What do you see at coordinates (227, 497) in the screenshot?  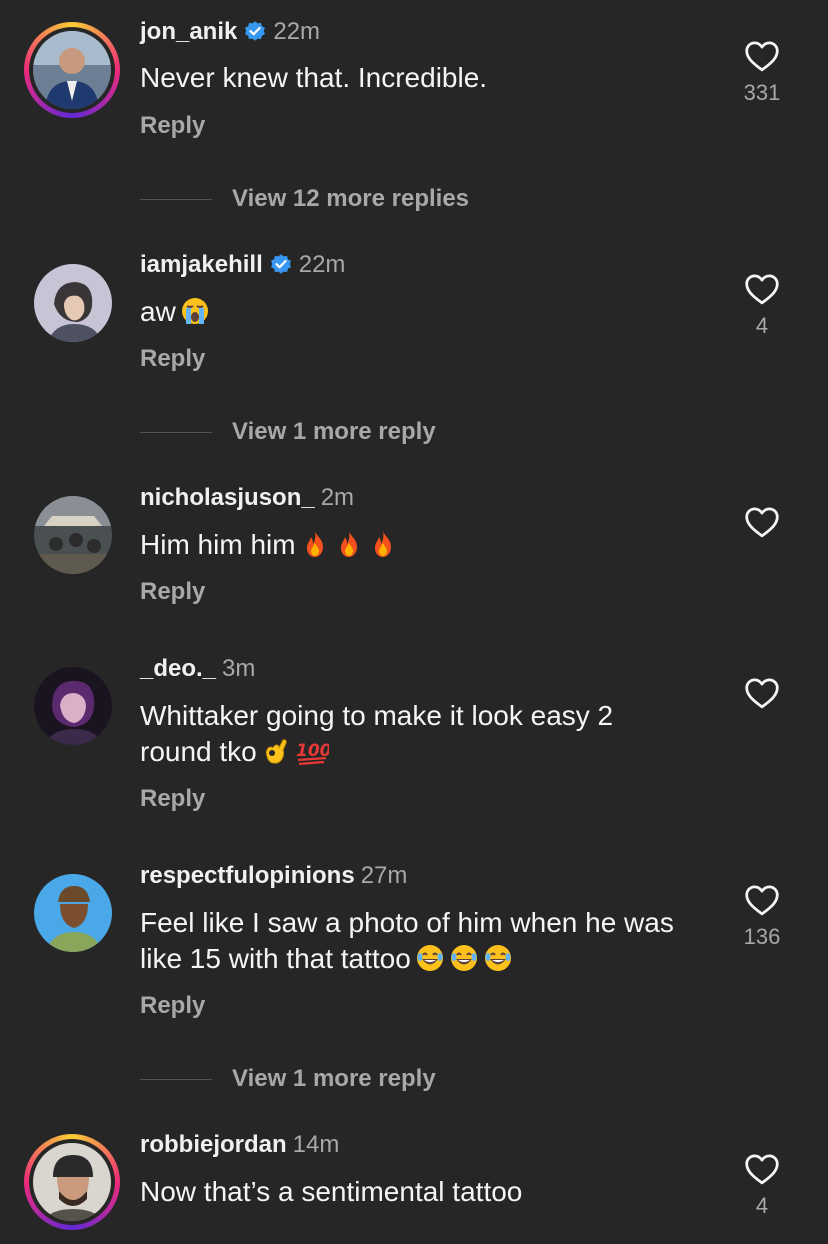 I see `username: nicholasjuson_` at bounding box center [227, 497].